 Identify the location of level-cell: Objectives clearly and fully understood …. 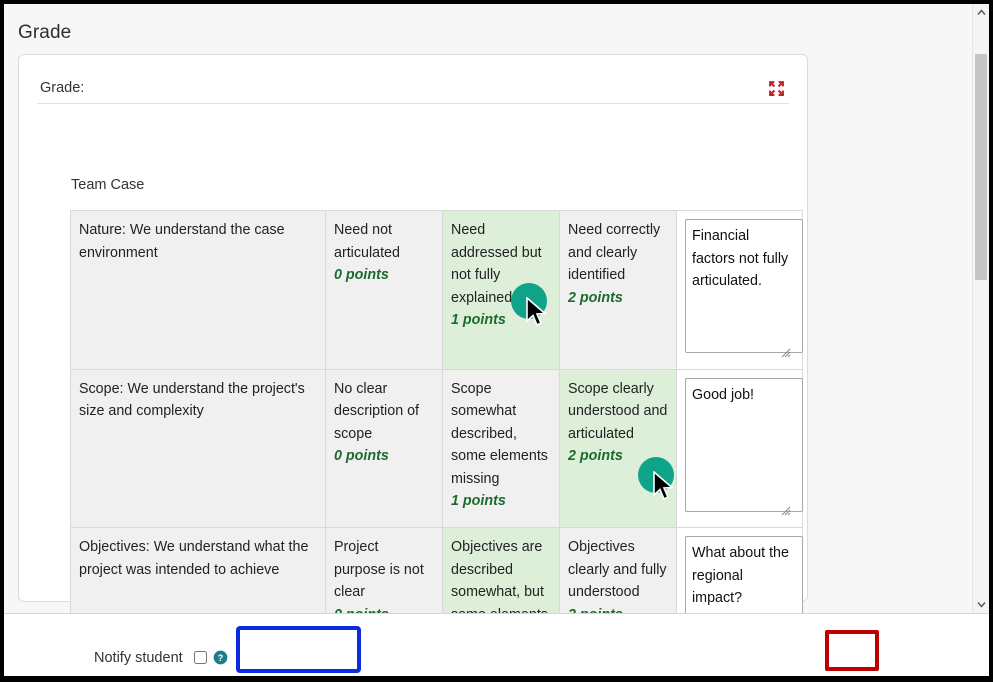
(618, 570).